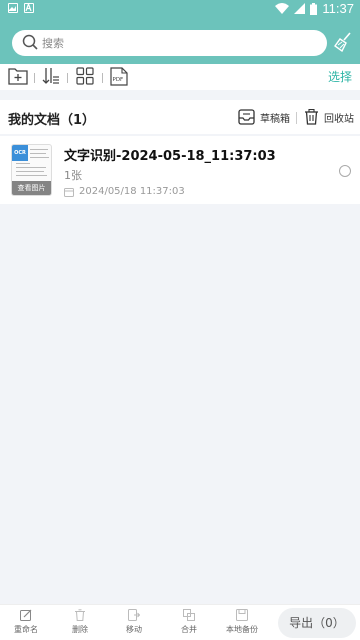 Image resolution: width=360 pixels, height=640 pixels. I want to click on rename-label: 重命名, so click(26, 629).